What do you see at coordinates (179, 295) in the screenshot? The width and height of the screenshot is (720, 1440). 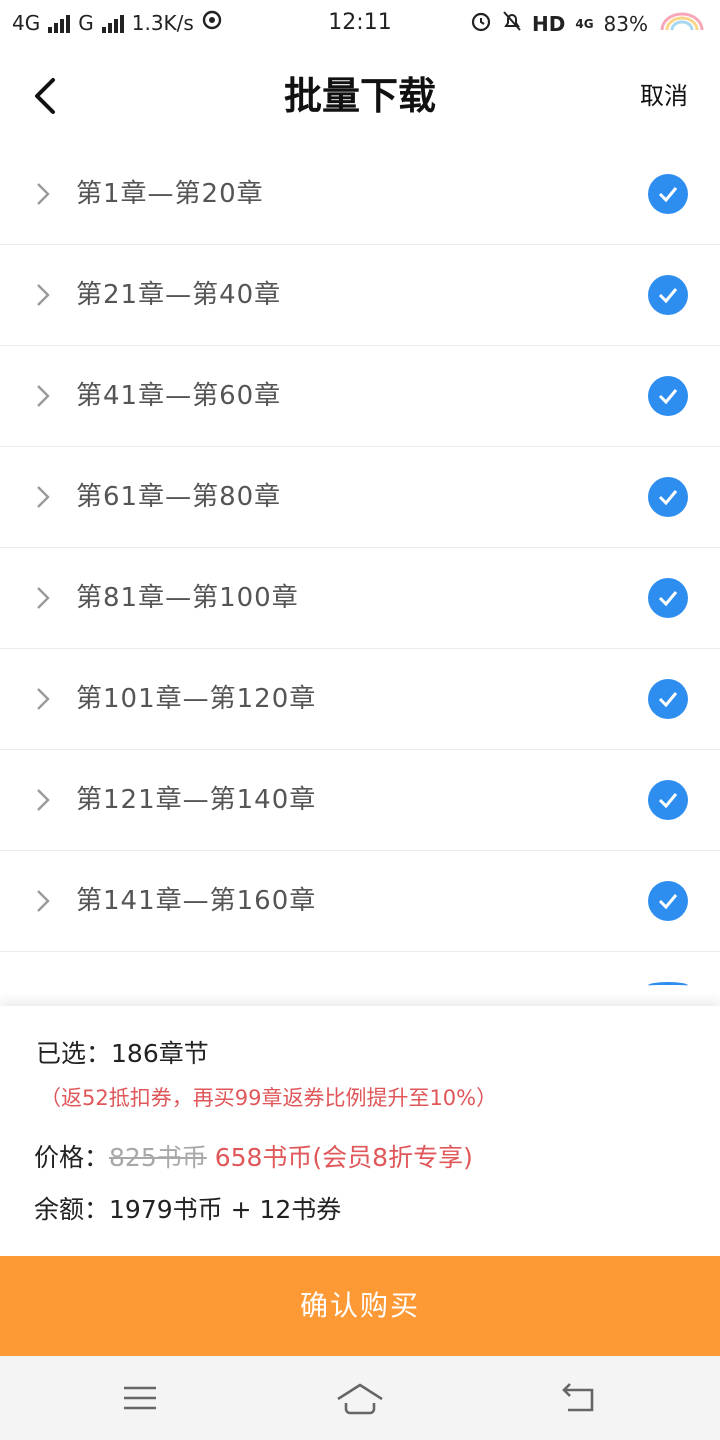 I see `chapter-range-label: 第21章—第40章` at bounding box center [179, 295].